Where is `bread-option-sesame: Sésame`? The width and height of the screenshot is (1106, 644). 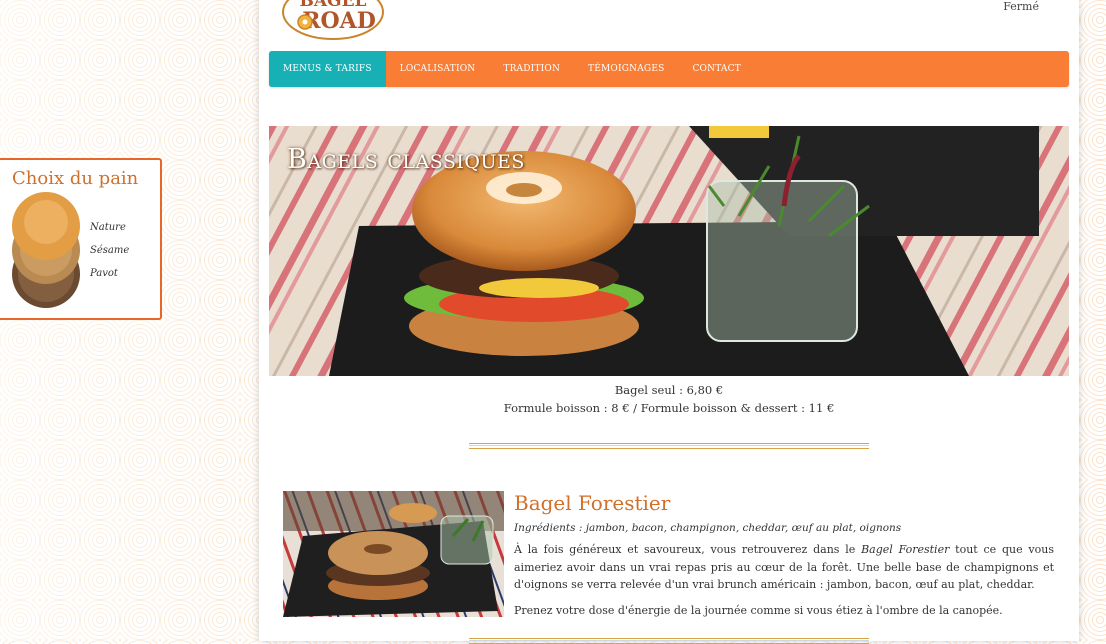 bread-option-sesame: Sésame is located at coordinates (109, 250).